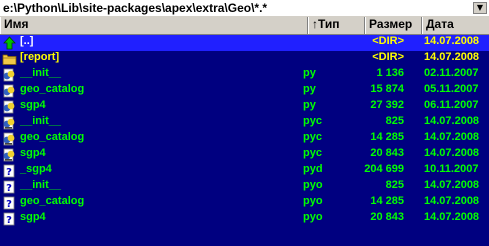 This screenshot has height=246, width=489. Describe the element at coordinates (244, 171) in the screenshot. I see `file-row: ? _sgp4 pyd 204 699 10.11.2007` at that location.